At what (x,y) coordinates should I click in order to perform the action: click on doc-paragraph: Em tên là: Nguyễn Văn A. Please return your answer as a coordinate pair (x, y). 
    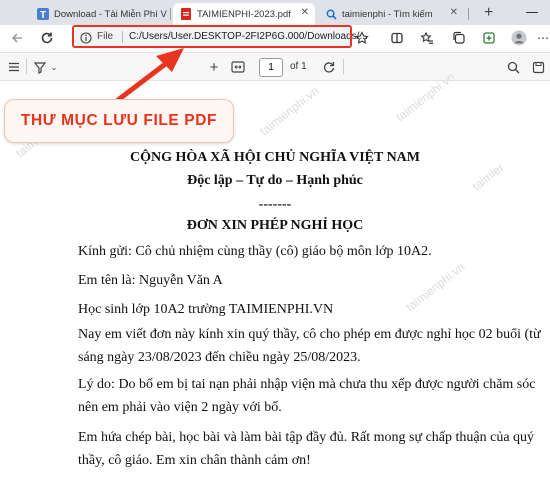
    Looking at the image, I should click on (150, 280).